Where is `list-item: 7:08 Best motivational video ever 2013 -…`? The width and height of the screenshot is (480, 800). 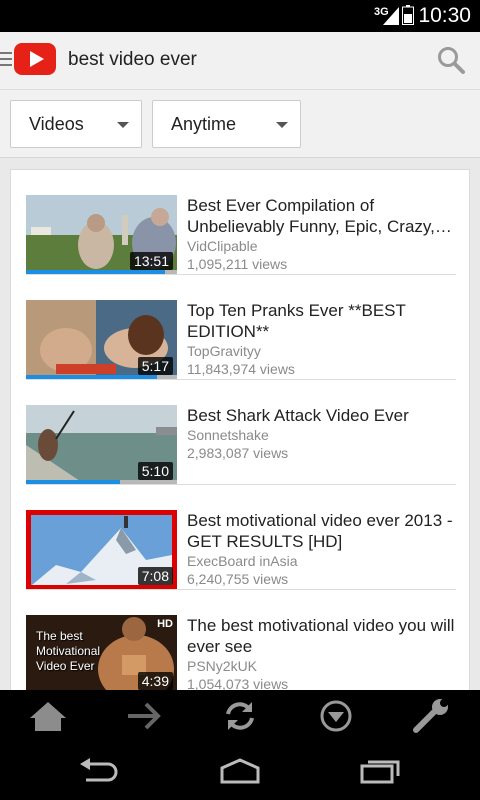
list-item: 7:08 Best motivational video ever 2013 -… is located at coordinates (240, 537).